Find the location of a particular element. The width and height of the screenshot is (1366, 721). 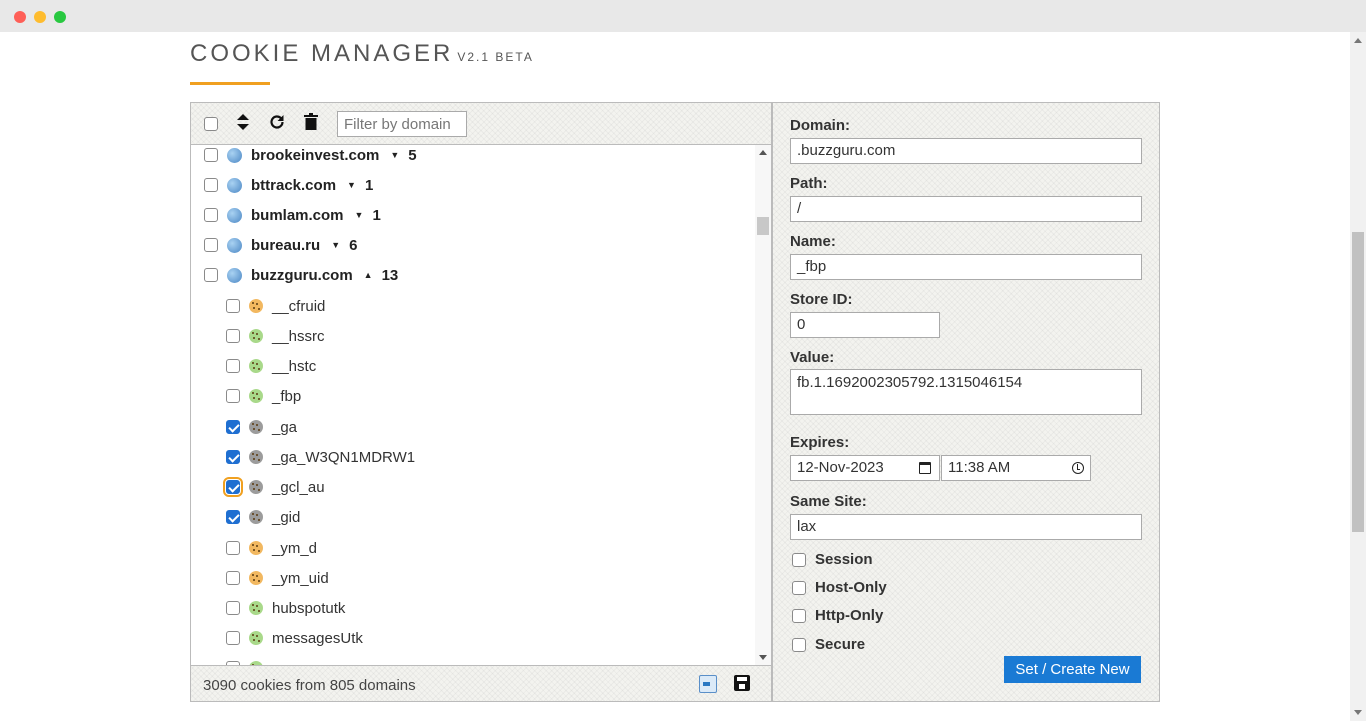

cookie-name: __hssrc is located at coordinates (298, 336).